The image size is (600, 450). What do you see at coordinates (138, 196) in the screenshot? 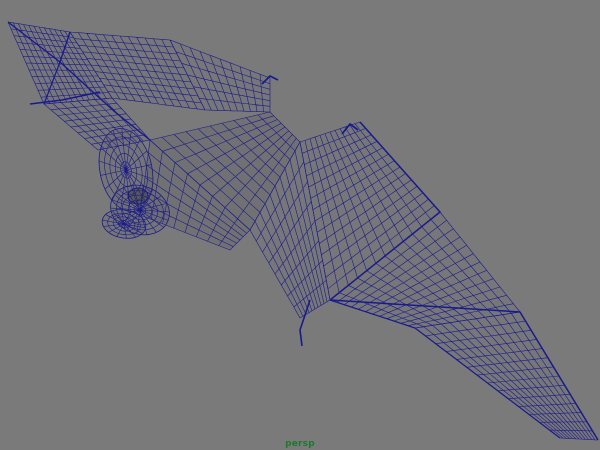
I see `eye` at bounding box center [138, 196].